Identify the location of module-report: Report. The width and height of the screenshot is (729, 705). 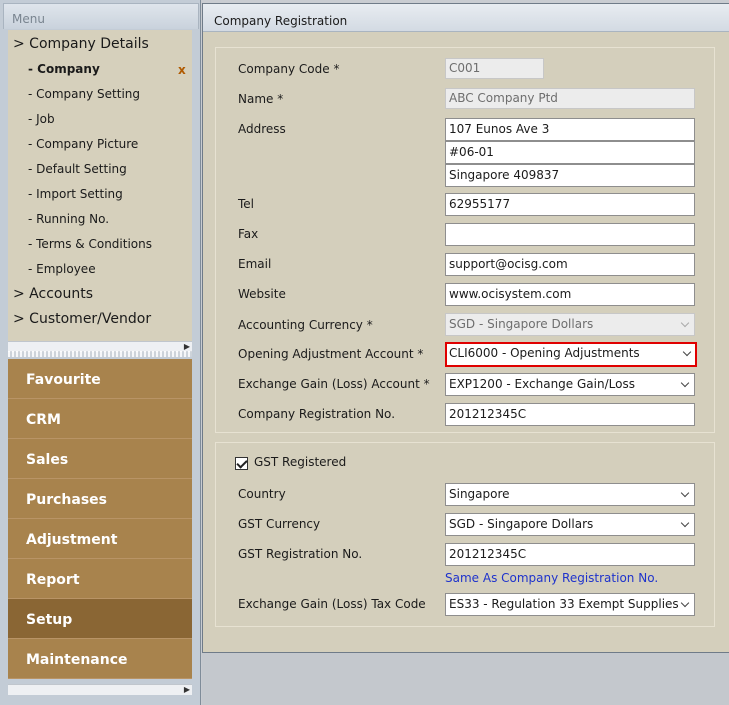
(100, 579).